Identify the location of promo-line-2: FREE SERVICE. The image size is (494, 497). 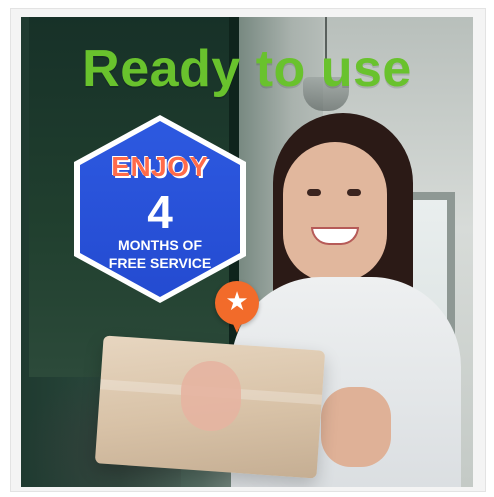
(160, 263).